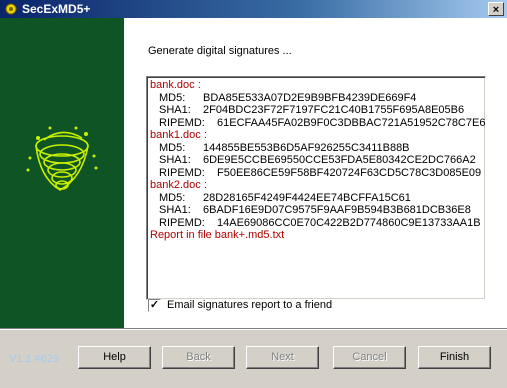 Image resolution: width=507 pixels, height=388 pixels. What do you see at coordinates (306, 147) in the screenshot?
I see `hash-value: 144855BE553B6D5AF926255C3411B88B` at bounding box center [306, 147].